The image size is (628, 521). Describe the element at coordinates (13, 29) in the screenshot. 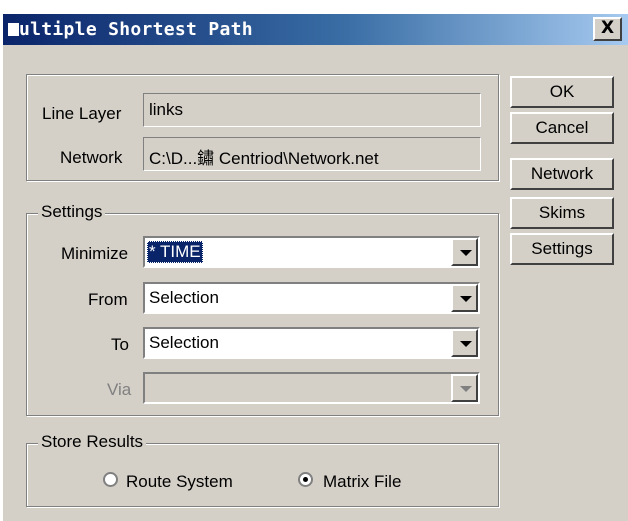

I see `title-m-glyph` at that location.